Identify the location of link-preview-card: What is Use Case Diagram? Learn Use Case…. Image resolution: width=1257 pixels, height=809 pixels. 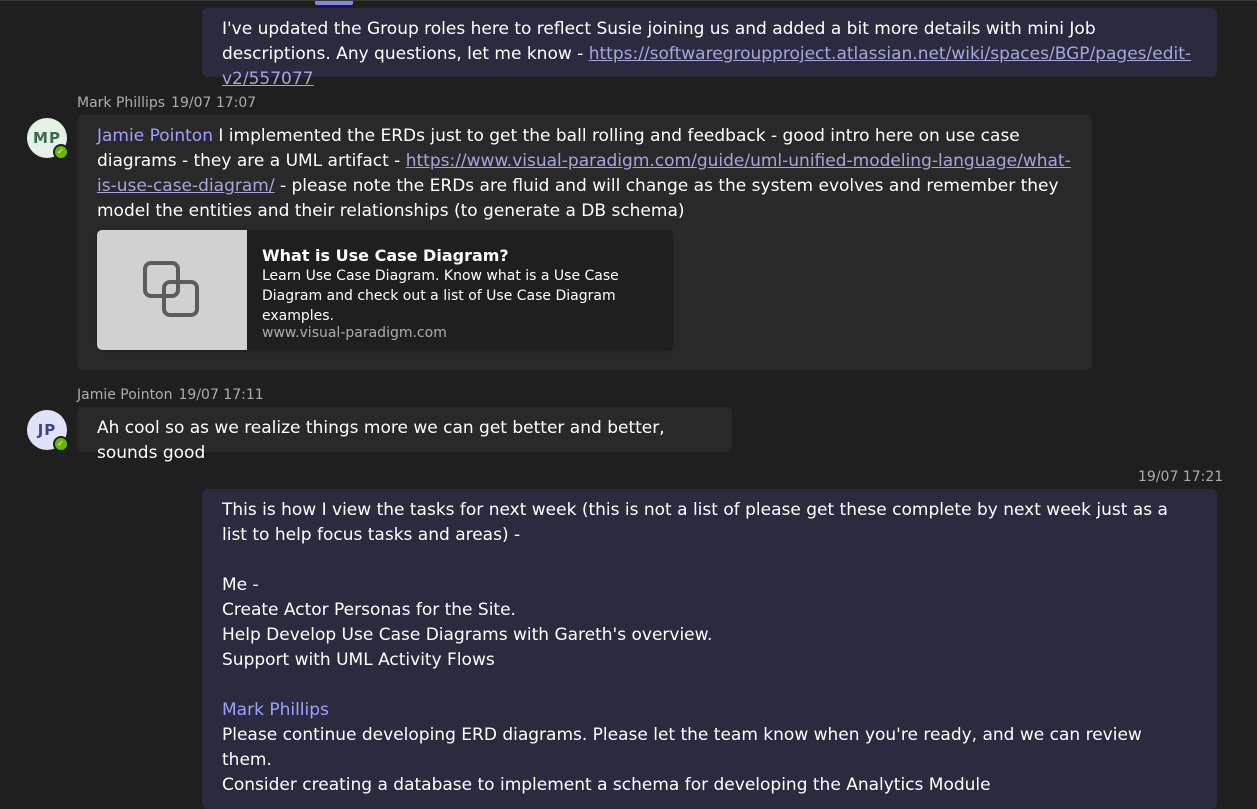
(385, 290).